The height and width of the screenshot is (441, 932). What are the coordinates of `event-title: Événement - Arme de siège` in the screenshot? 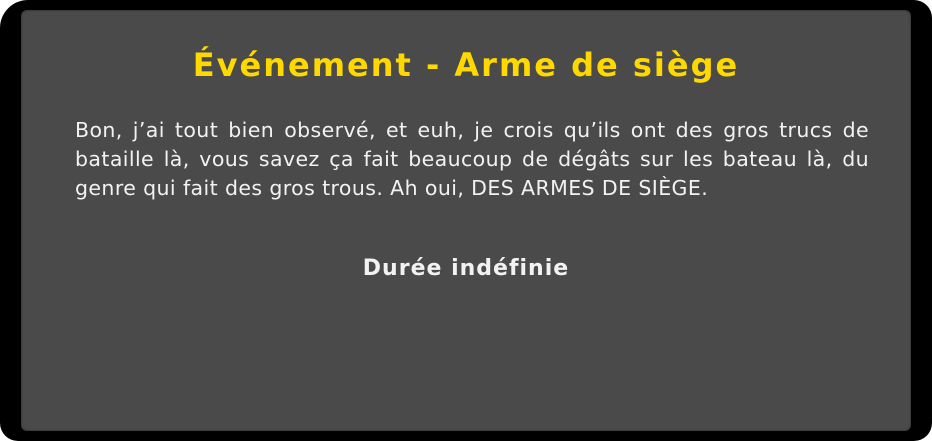 It's located at (466, 65).